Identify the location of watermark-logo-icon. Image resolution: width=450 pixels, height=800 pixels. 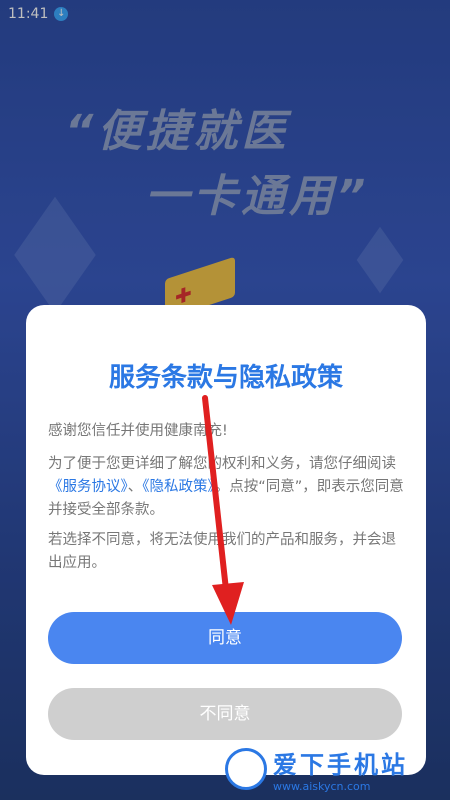
(246, 769).